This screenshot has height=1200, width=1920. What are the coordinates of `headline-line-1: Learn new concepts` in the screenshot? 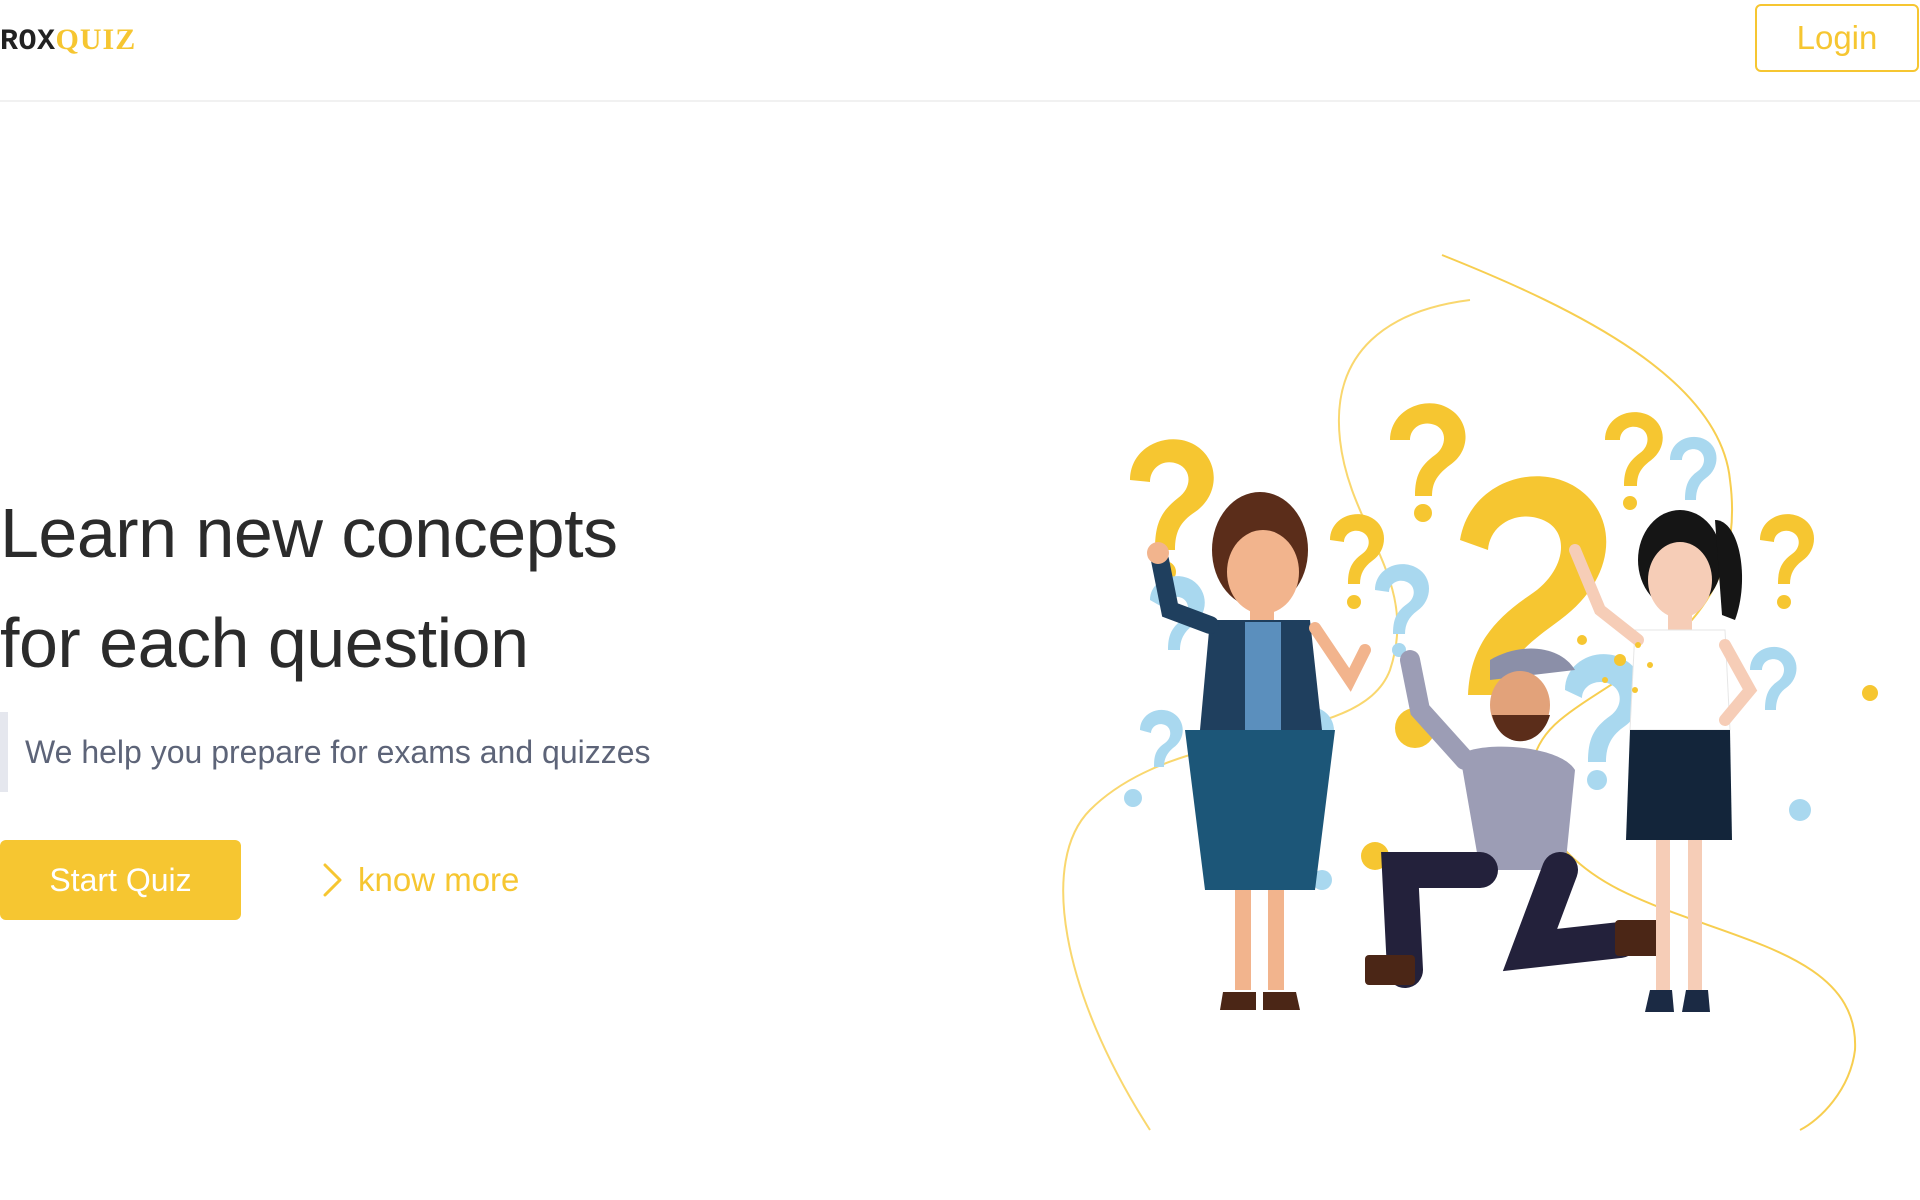 It's located at (309, 533).